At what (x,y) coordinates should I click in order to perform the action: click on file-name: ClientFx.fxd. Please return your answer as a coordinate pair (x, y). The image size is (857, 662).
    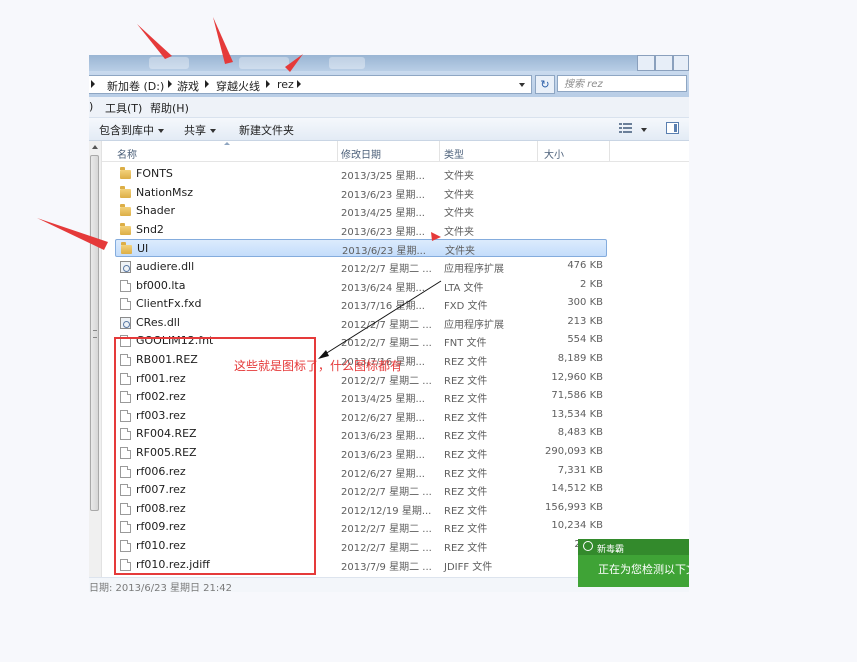
    Looking at the image, I should click on (169, 303).